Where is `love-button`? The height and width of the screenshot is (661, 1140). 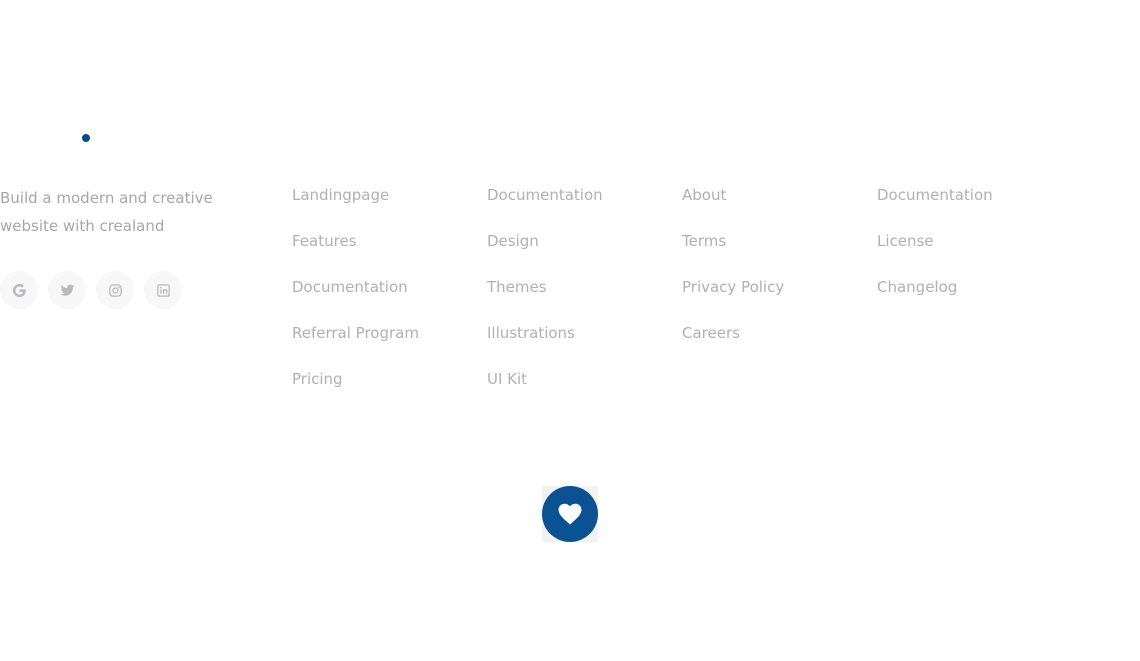 love-button is located at coordinates (570, 514).